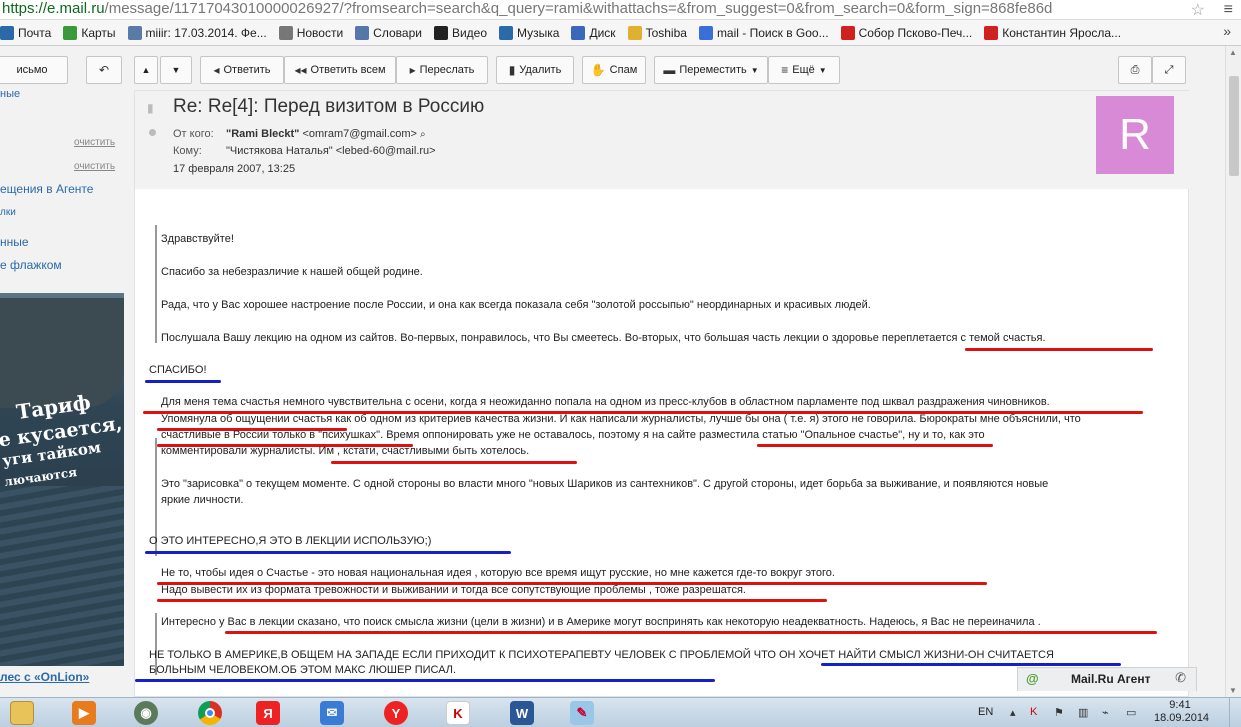  What do you see at coordinates (150, 108) in the screenshot?
I see `flag-icon: ▮` at bounding box center [150, 108].